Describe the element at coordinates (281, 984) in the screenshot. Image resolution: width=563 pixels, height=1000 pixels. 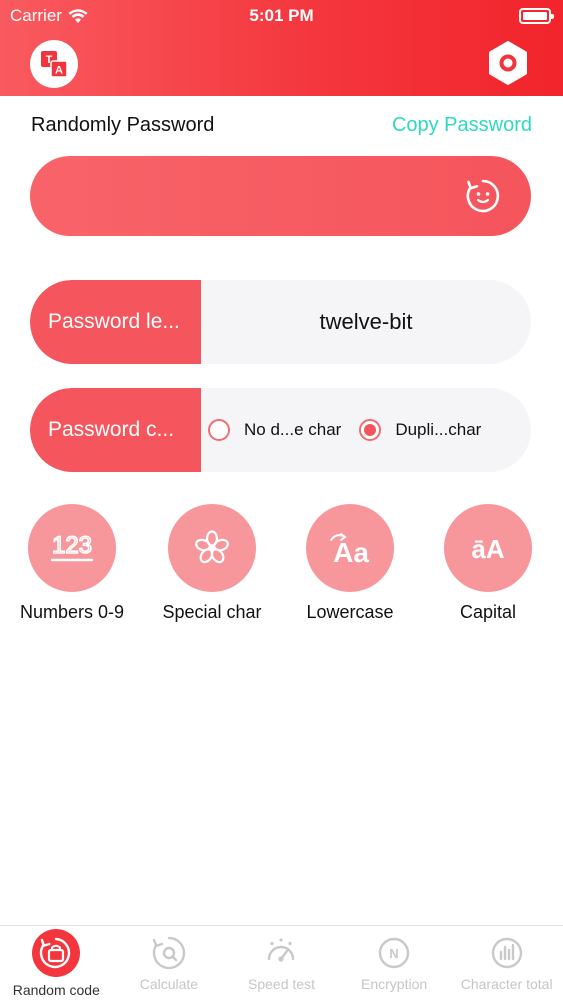
I see `tab-label: Speed test` at that location.